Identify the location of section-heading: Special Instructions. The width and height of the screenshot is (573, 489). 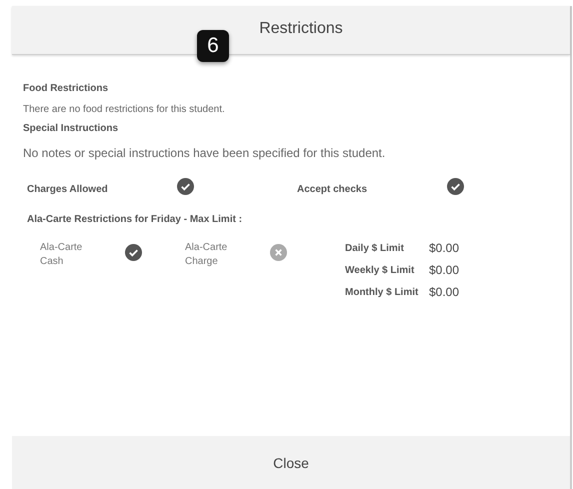
(71, 128).